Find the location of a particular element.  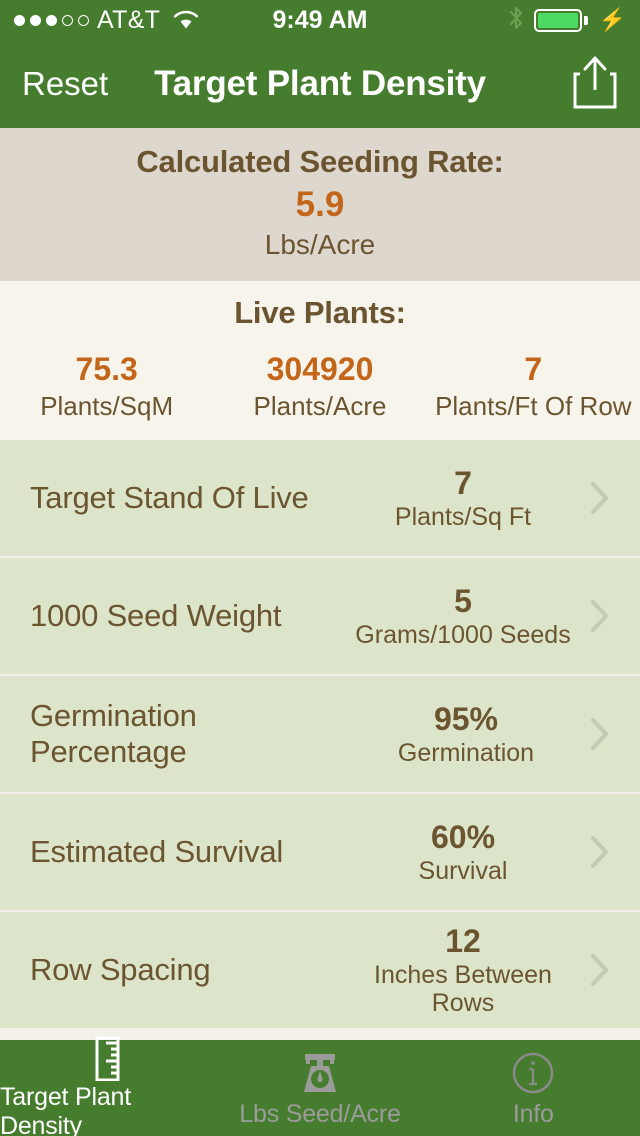

row-label: Target Stand Of Live is located at coordinates (169, 497).